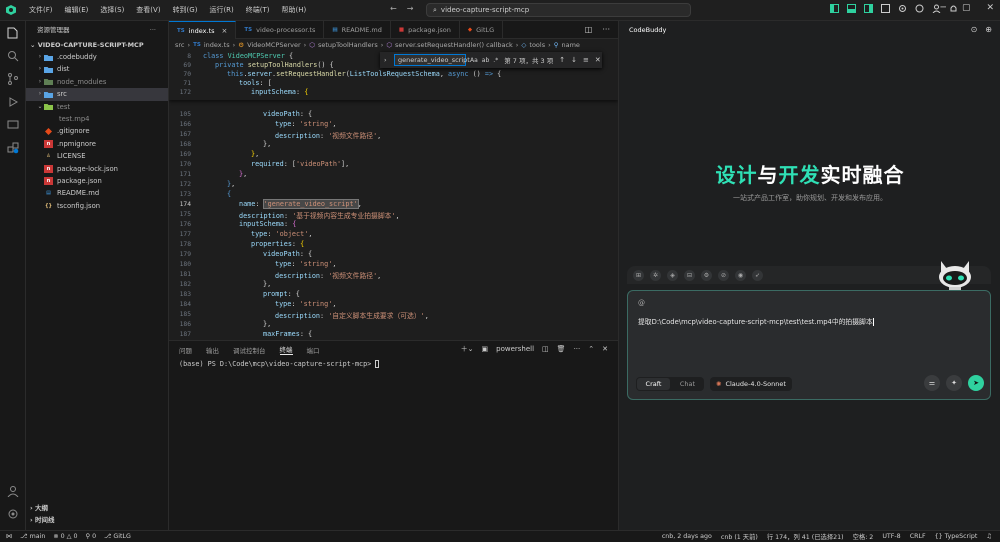 This screenshot has width=1000, height=542. I want to click on tab-terminal: 终端, so click(286, 349).